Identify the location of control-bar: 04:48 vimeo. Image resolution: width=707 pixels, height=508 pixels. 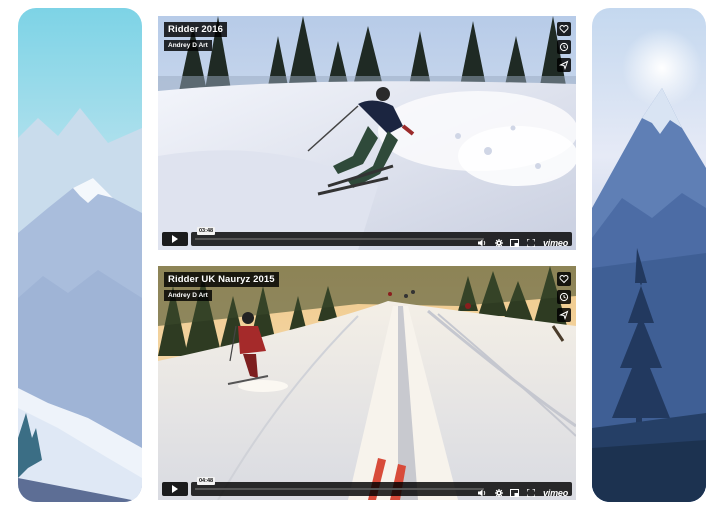
(381, 487).